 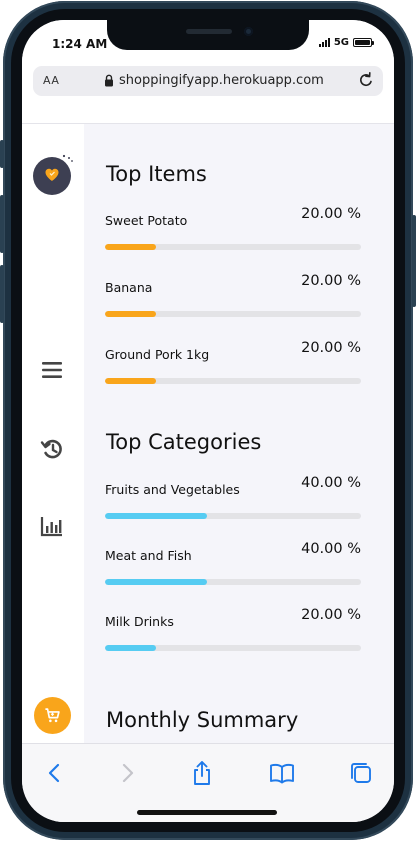 I want to click on statistics-icon, so click(x=52, y=526).